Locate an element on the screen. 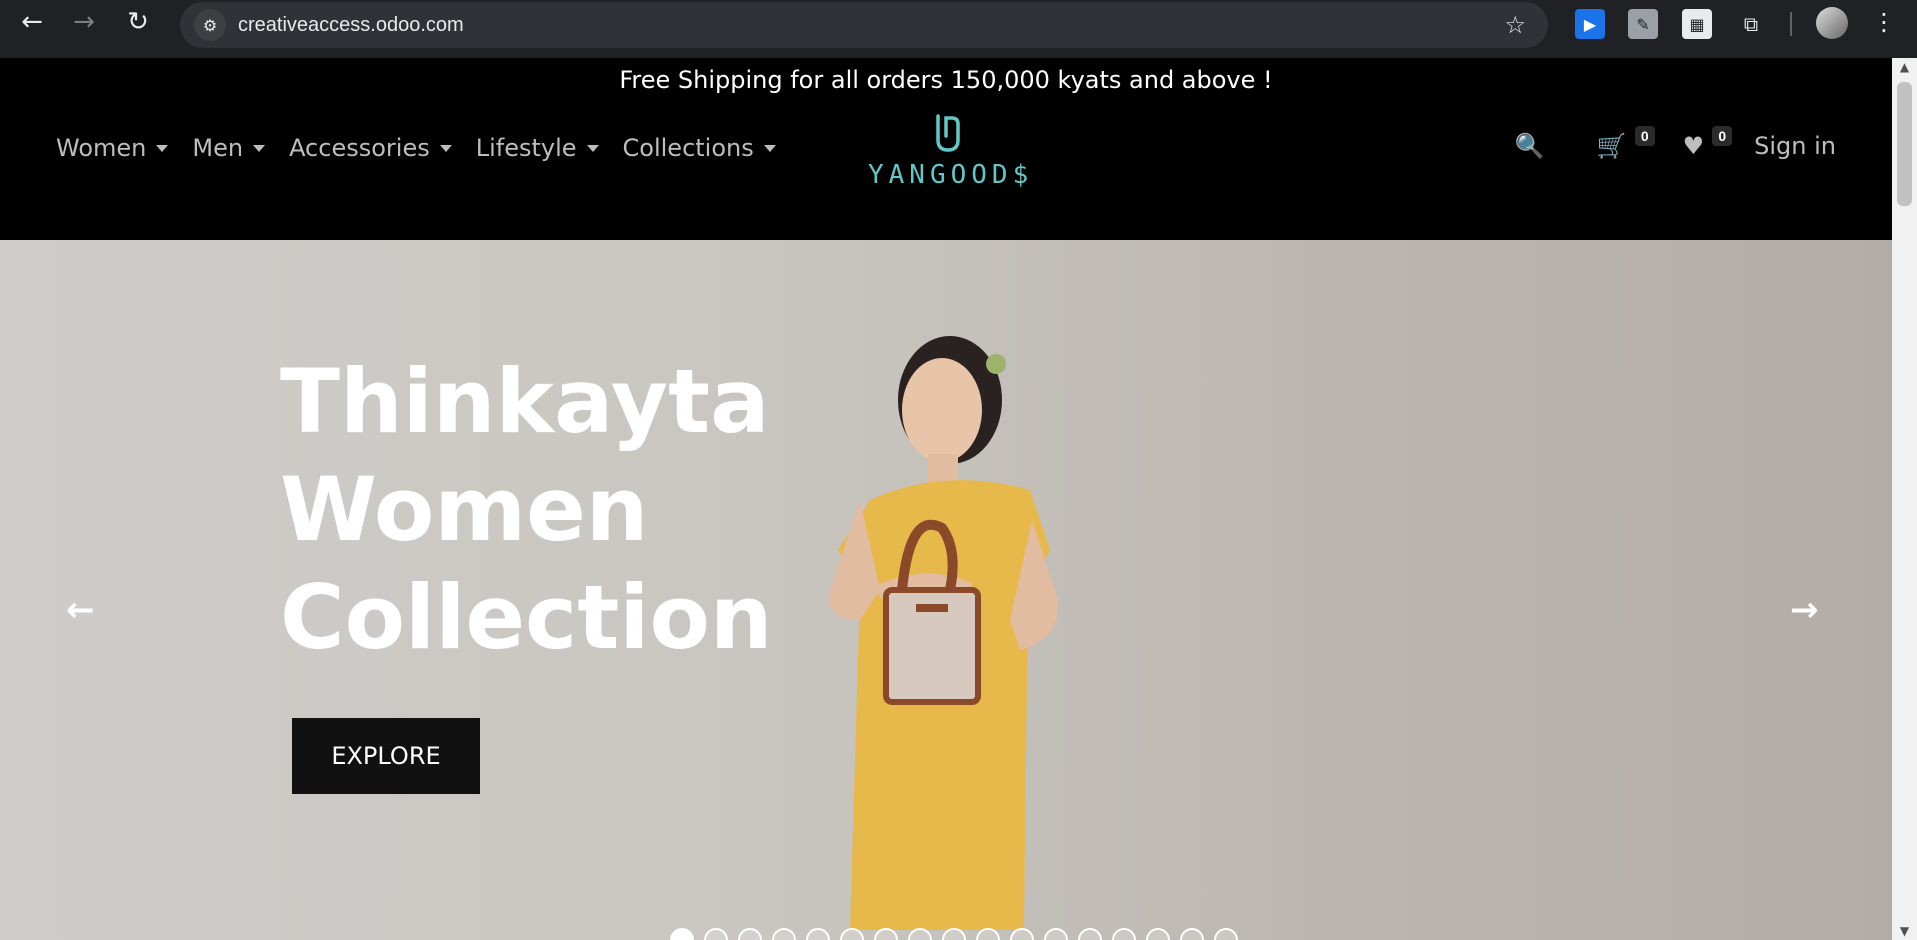  menu-label: Lifestyle is located at coordinates (526, 148).